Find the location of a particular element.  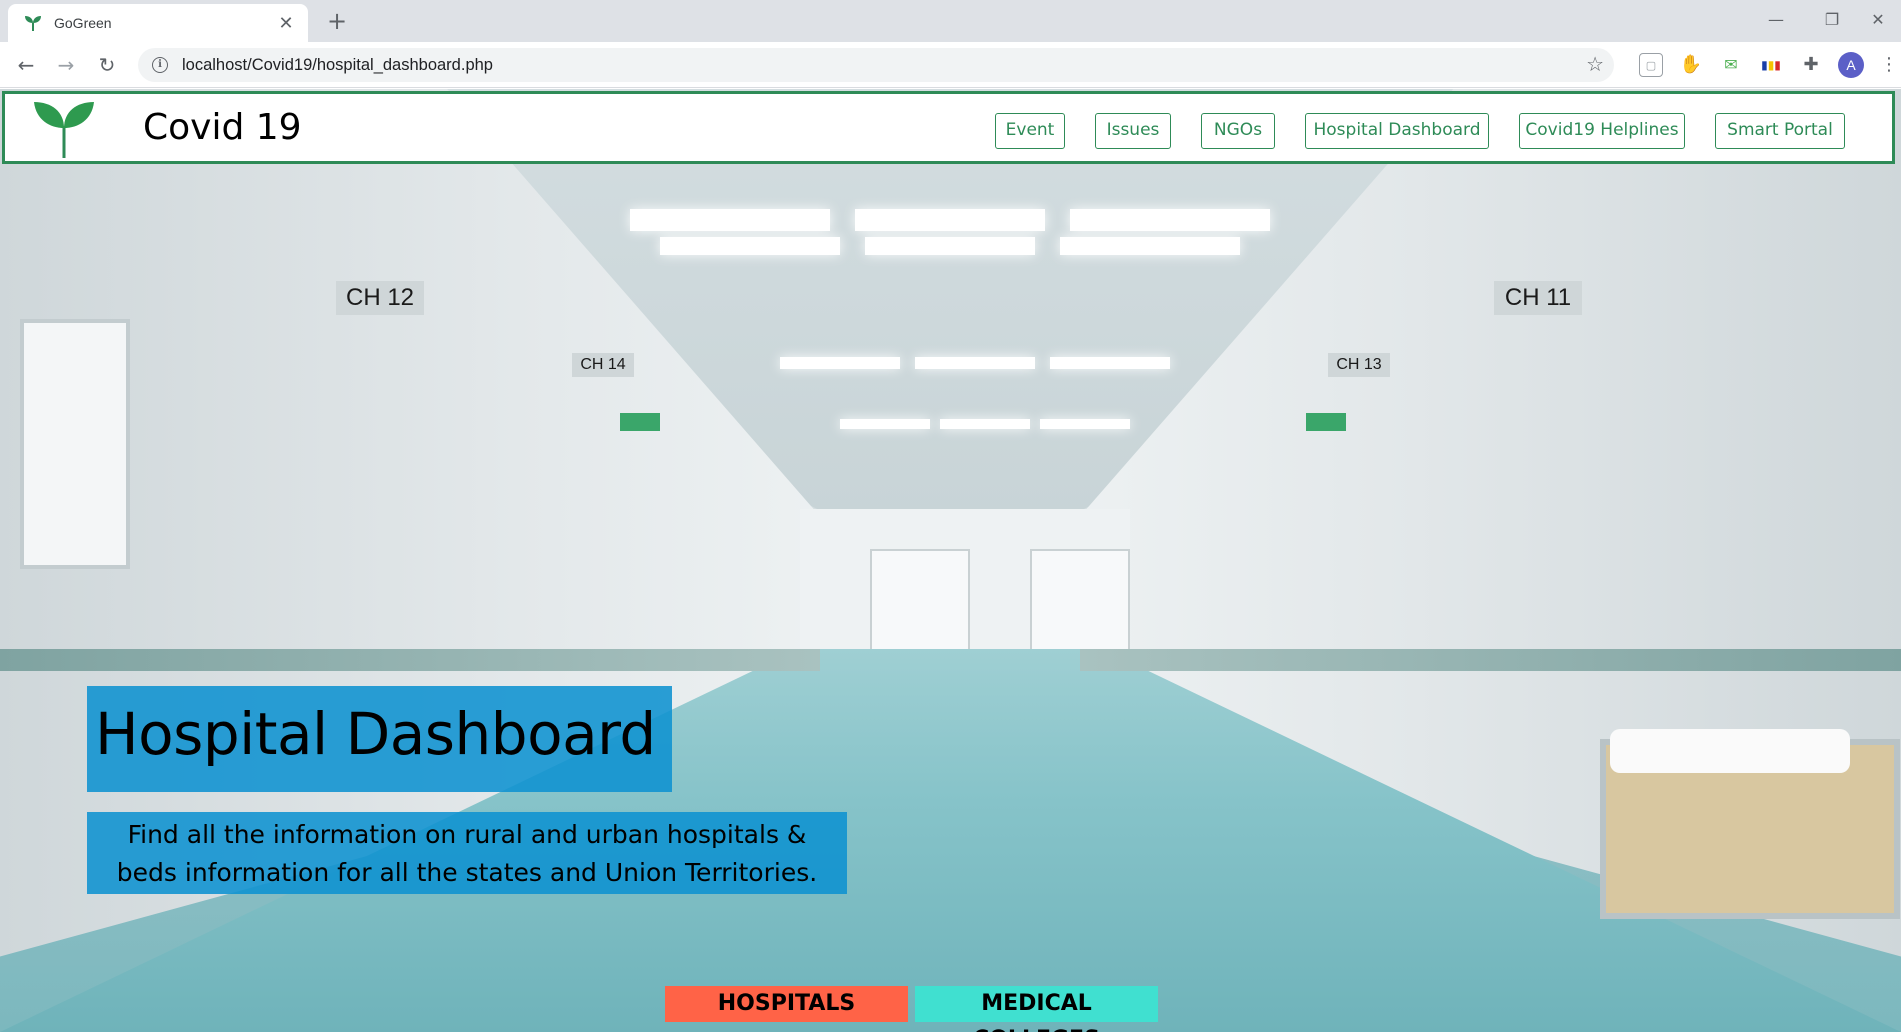

wall-rail-right is located at coordinates (1490, 660).